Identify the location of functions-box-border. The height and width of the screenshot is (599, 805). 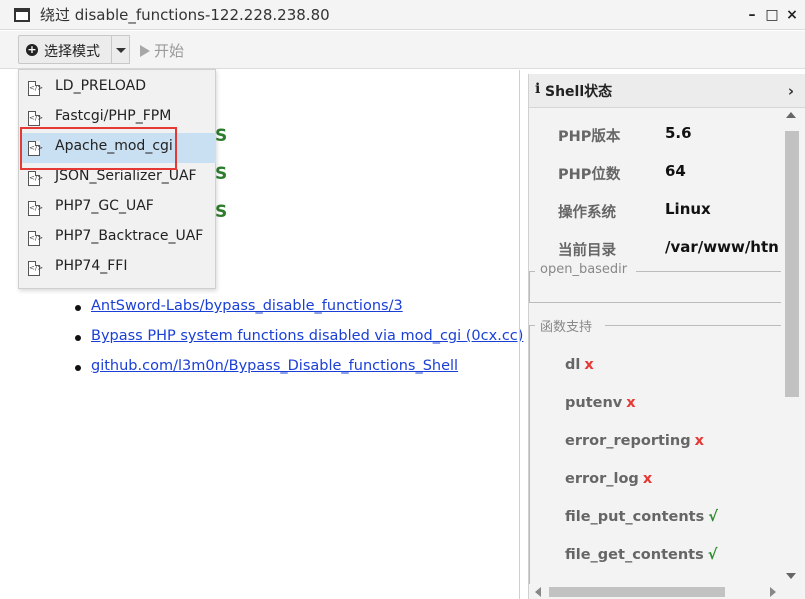
(529, 462).